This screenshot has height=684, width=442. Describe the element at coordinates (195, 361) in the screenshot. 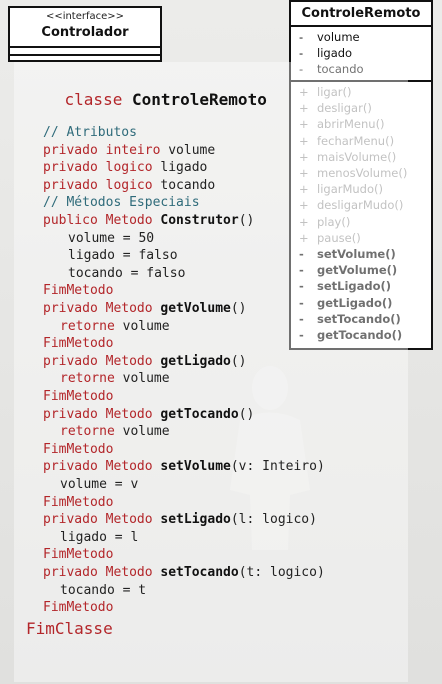

I see `code-method-name: getLigado` at that location.